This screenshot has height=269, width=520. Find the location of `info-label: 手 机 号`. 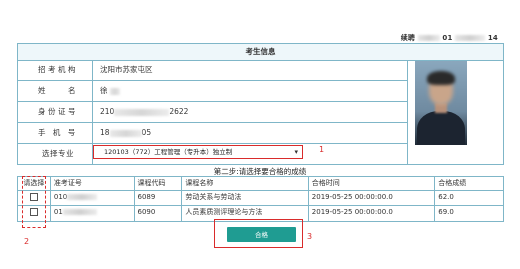

info-label: 手 机 号 is located at coordinates (55, 133).